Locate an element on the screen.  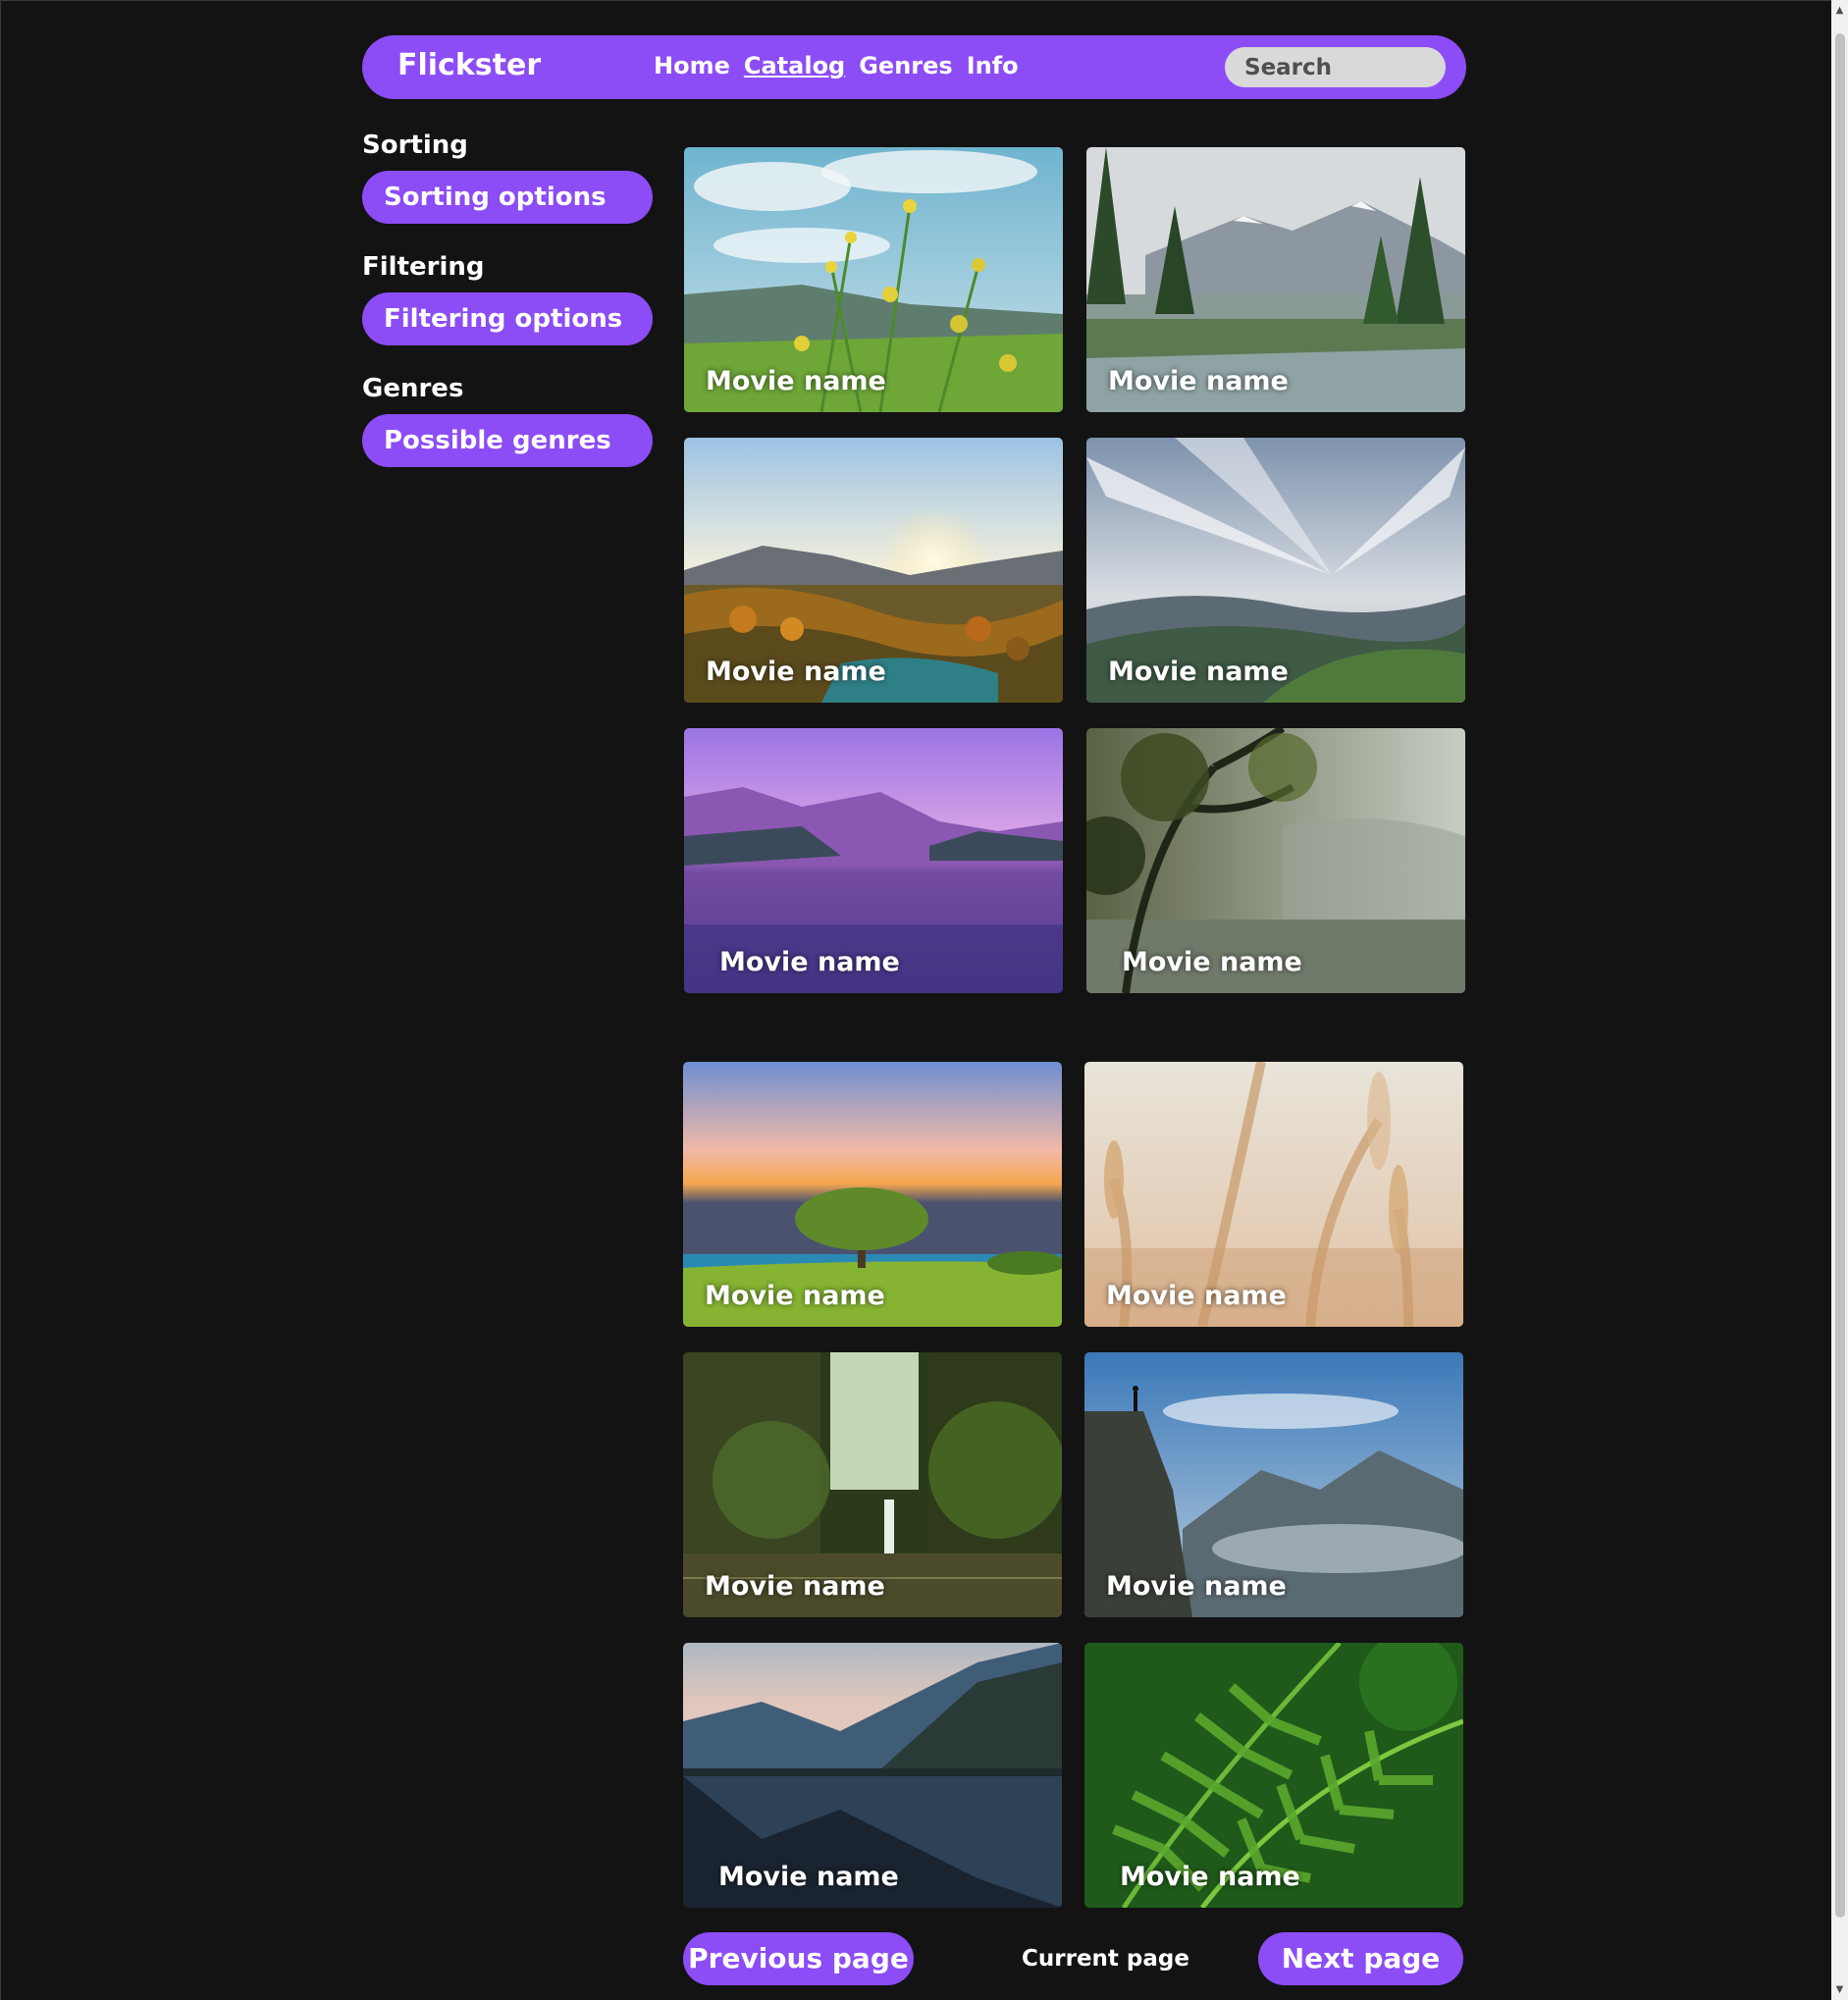
pagination: Previous page Current page Next page is located at coordinates (1073, 1958).